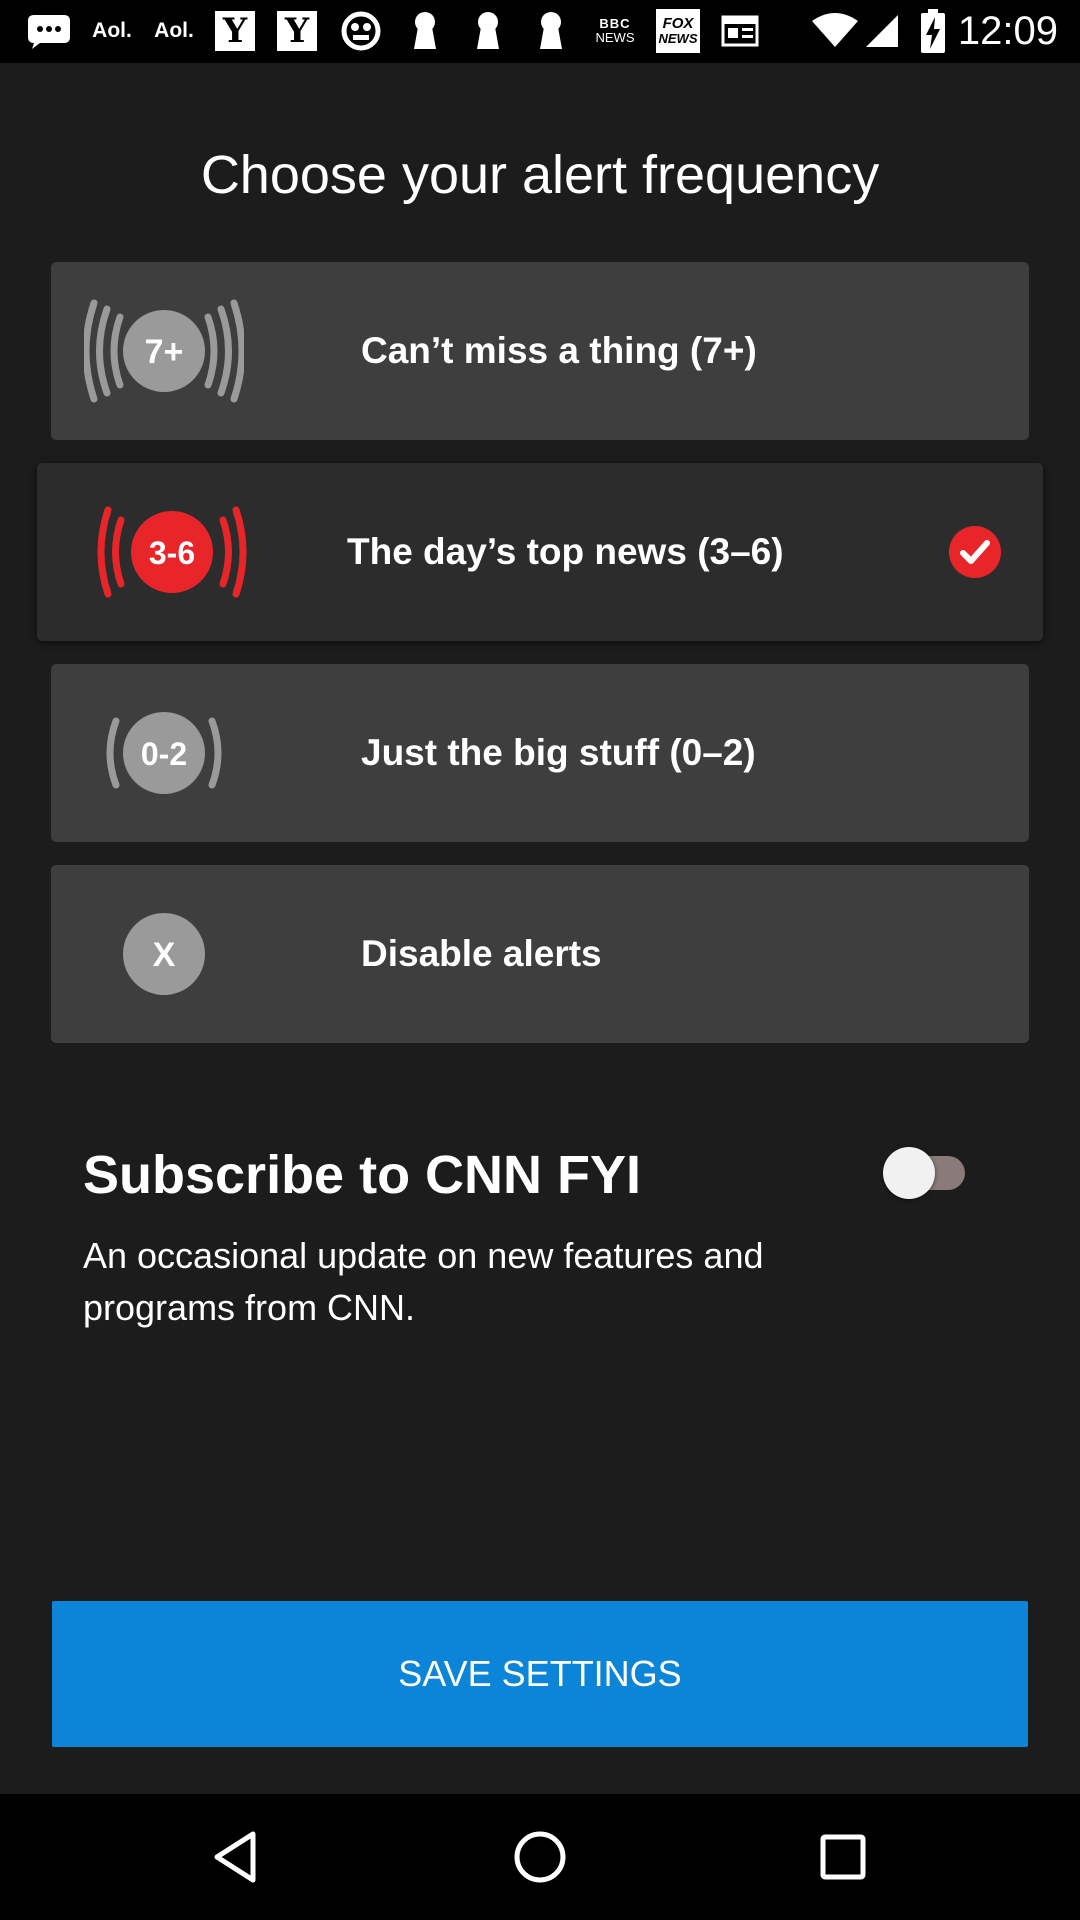 This screenshot has height=1920, width=1080. What do you see at coordinates (565, 551) in the screenshot?
I see `option-label: The day’s top news (3–6)` at bounding box center [565, 551].